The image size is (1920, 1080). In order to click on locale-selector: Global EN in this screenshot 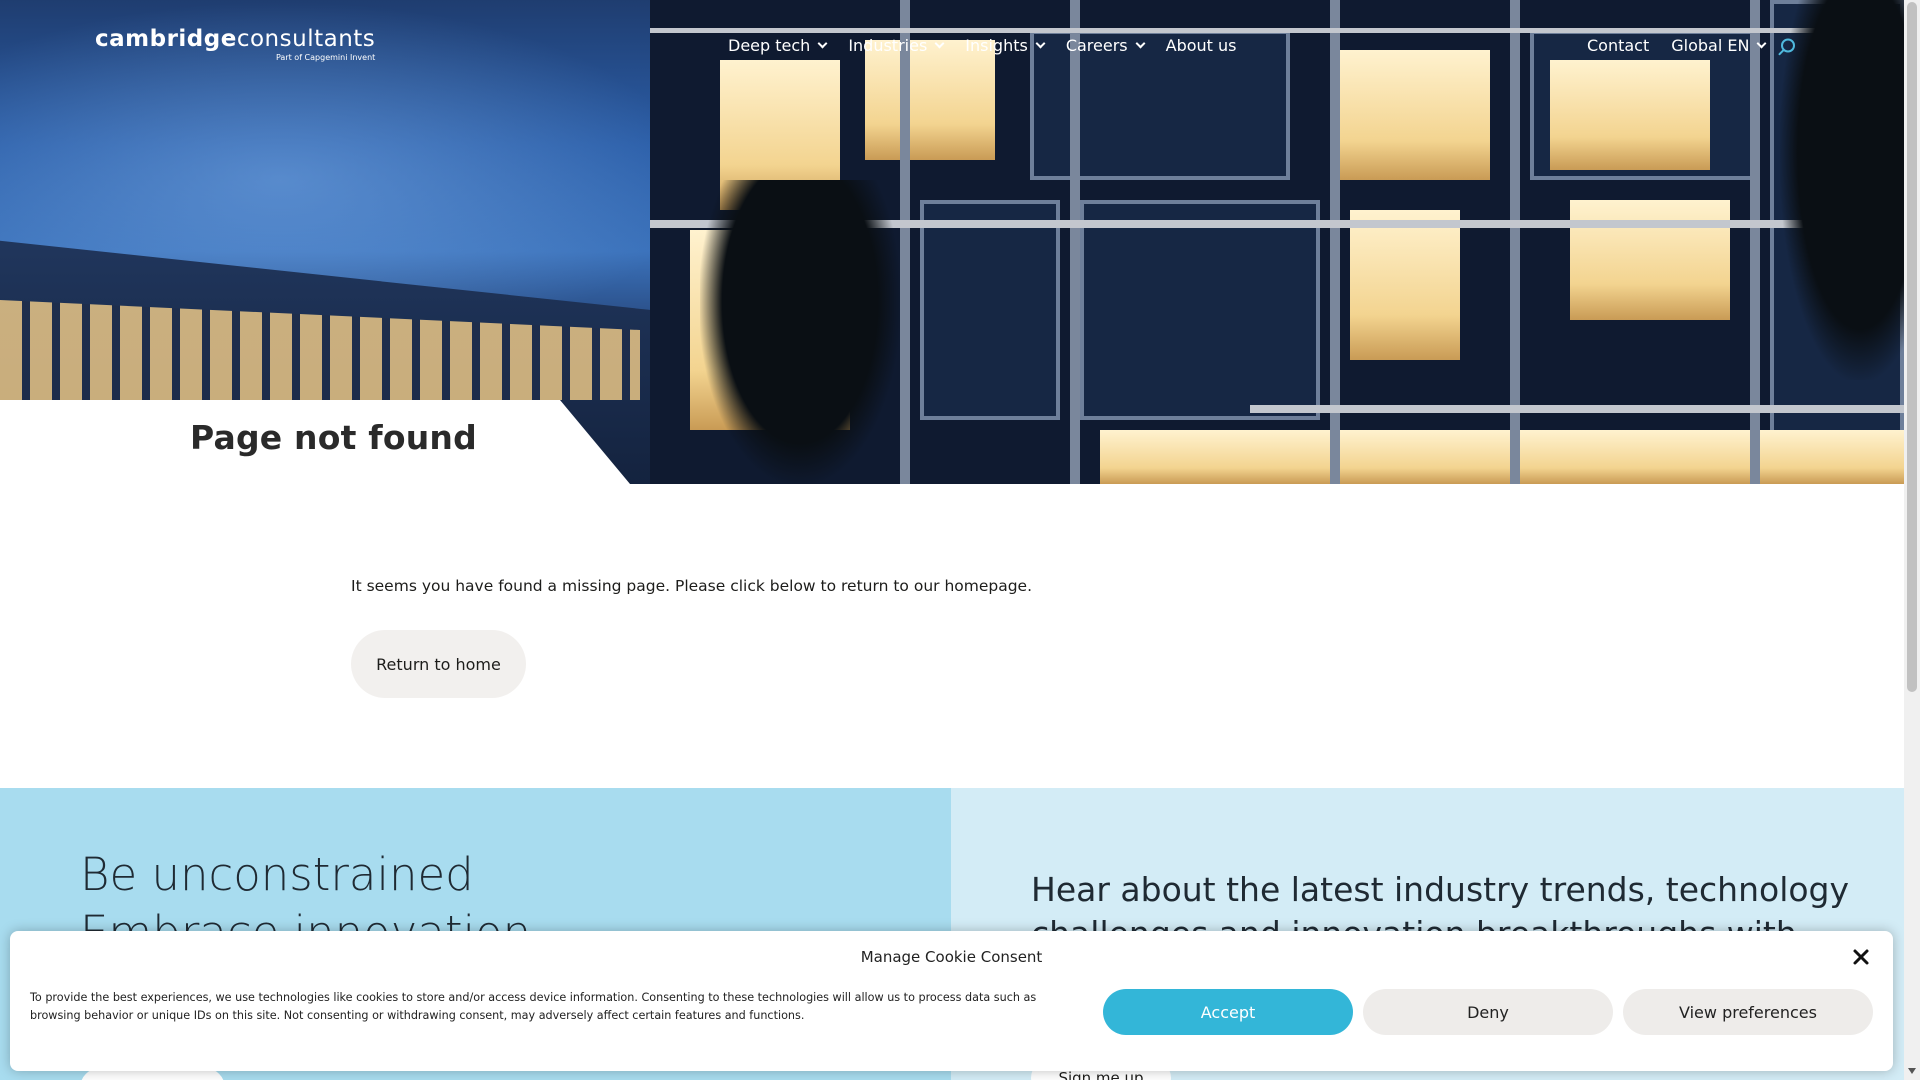, I will do `click(1719, 45)`.